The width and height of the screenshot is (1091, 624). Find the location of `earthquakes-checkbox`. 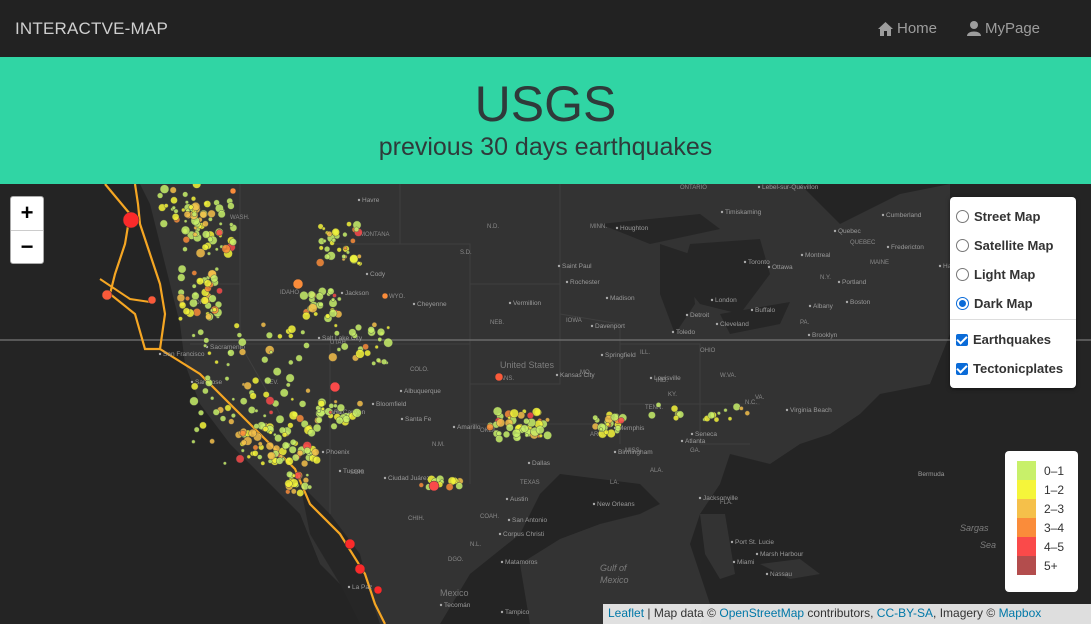

earthquakes-checkbox is located at coordinates (962, 339).